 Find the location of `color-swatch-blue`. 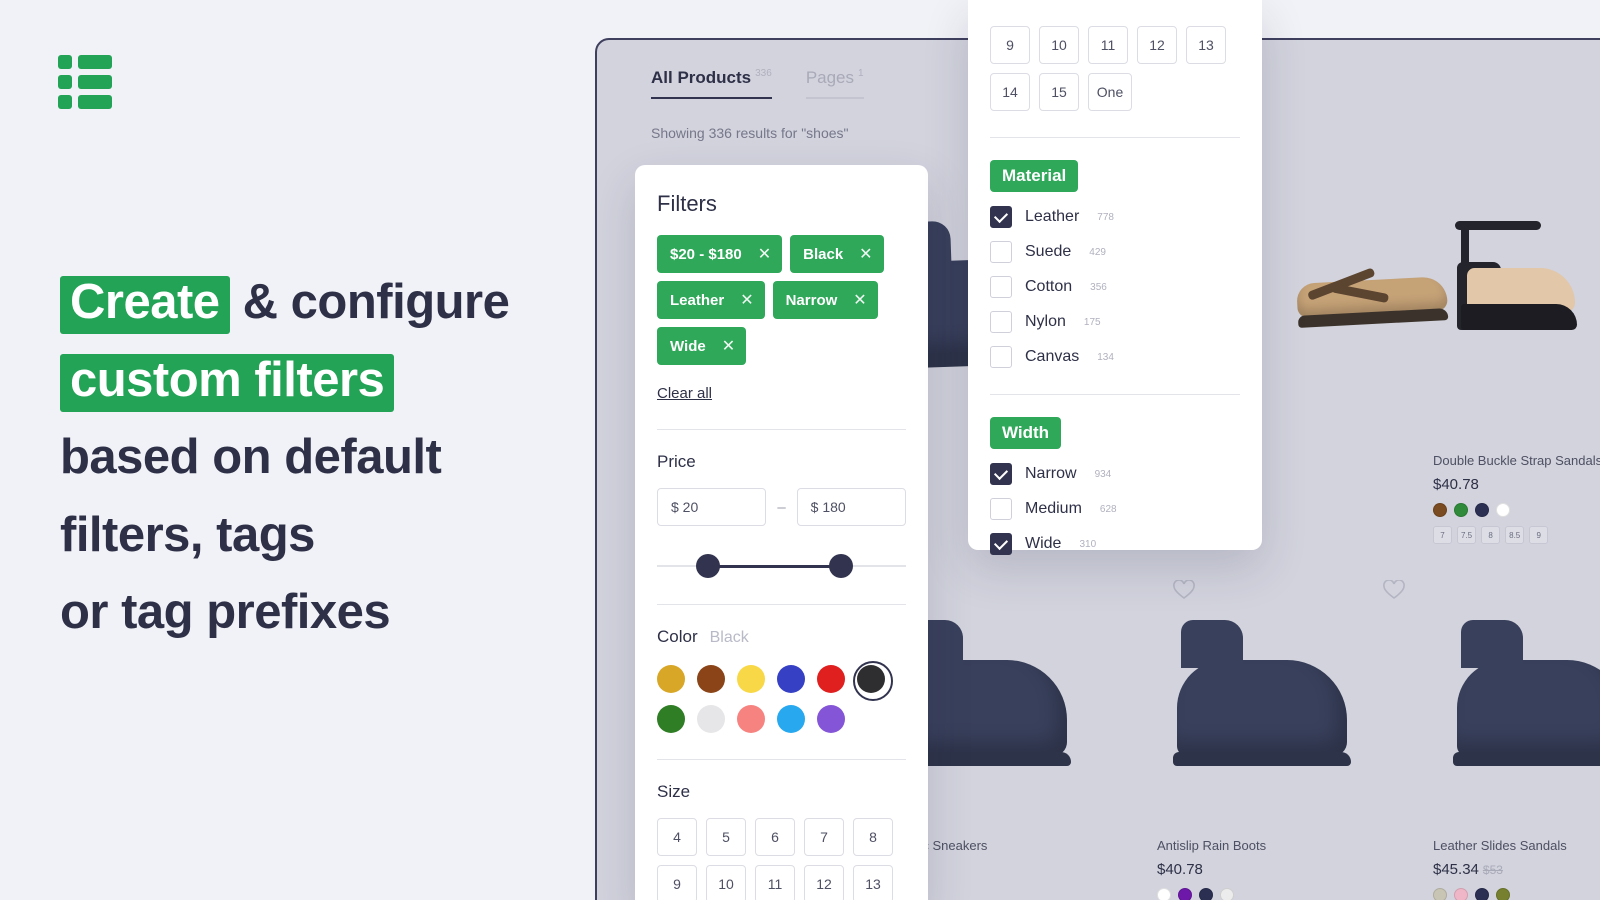

color-swatch-blue is located at coordinates (791, 679).